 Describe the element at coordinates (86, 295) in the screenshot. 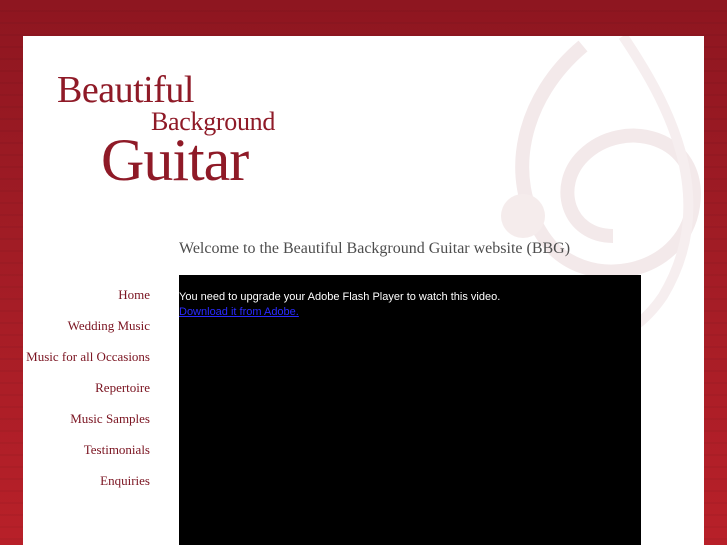

I see `nav-item-home: Home` at that location.